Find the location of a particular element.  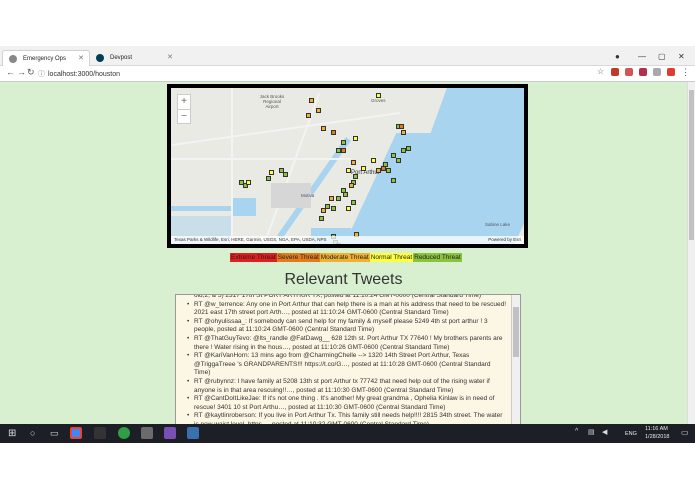

legend-moderate: Moderate Threat is located at coordinates (344, 257).